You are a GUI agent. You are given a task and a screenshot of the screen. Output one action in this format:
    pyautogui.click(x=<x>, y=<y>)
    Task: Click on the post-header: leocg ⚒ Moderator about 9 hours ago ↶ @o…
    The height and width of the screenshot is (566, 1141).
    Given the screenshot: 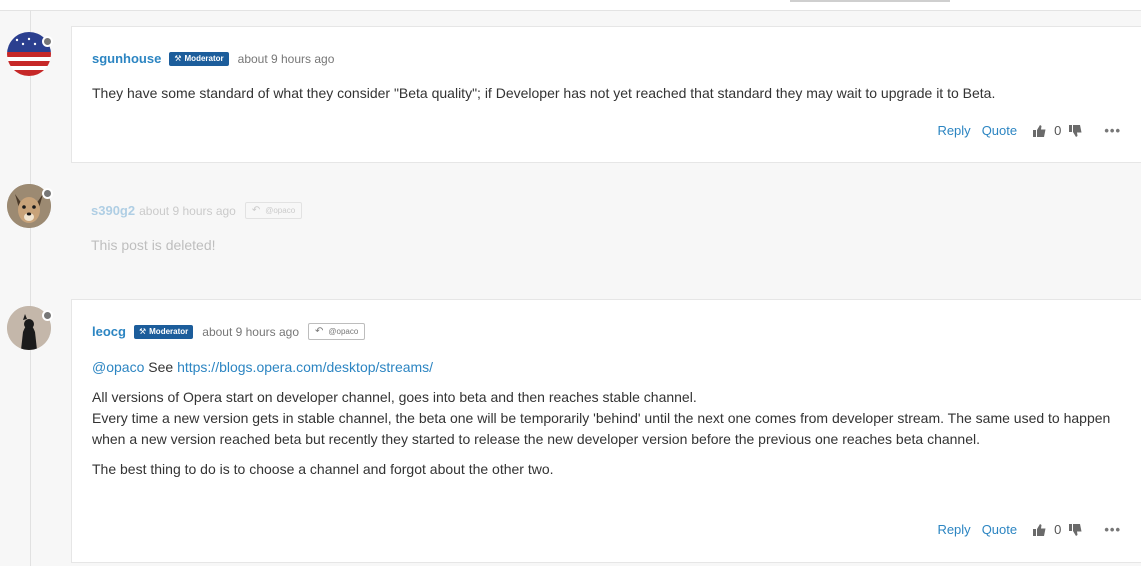 What is the action you would take?
    pyautogui.click(x=229, y=331)
    